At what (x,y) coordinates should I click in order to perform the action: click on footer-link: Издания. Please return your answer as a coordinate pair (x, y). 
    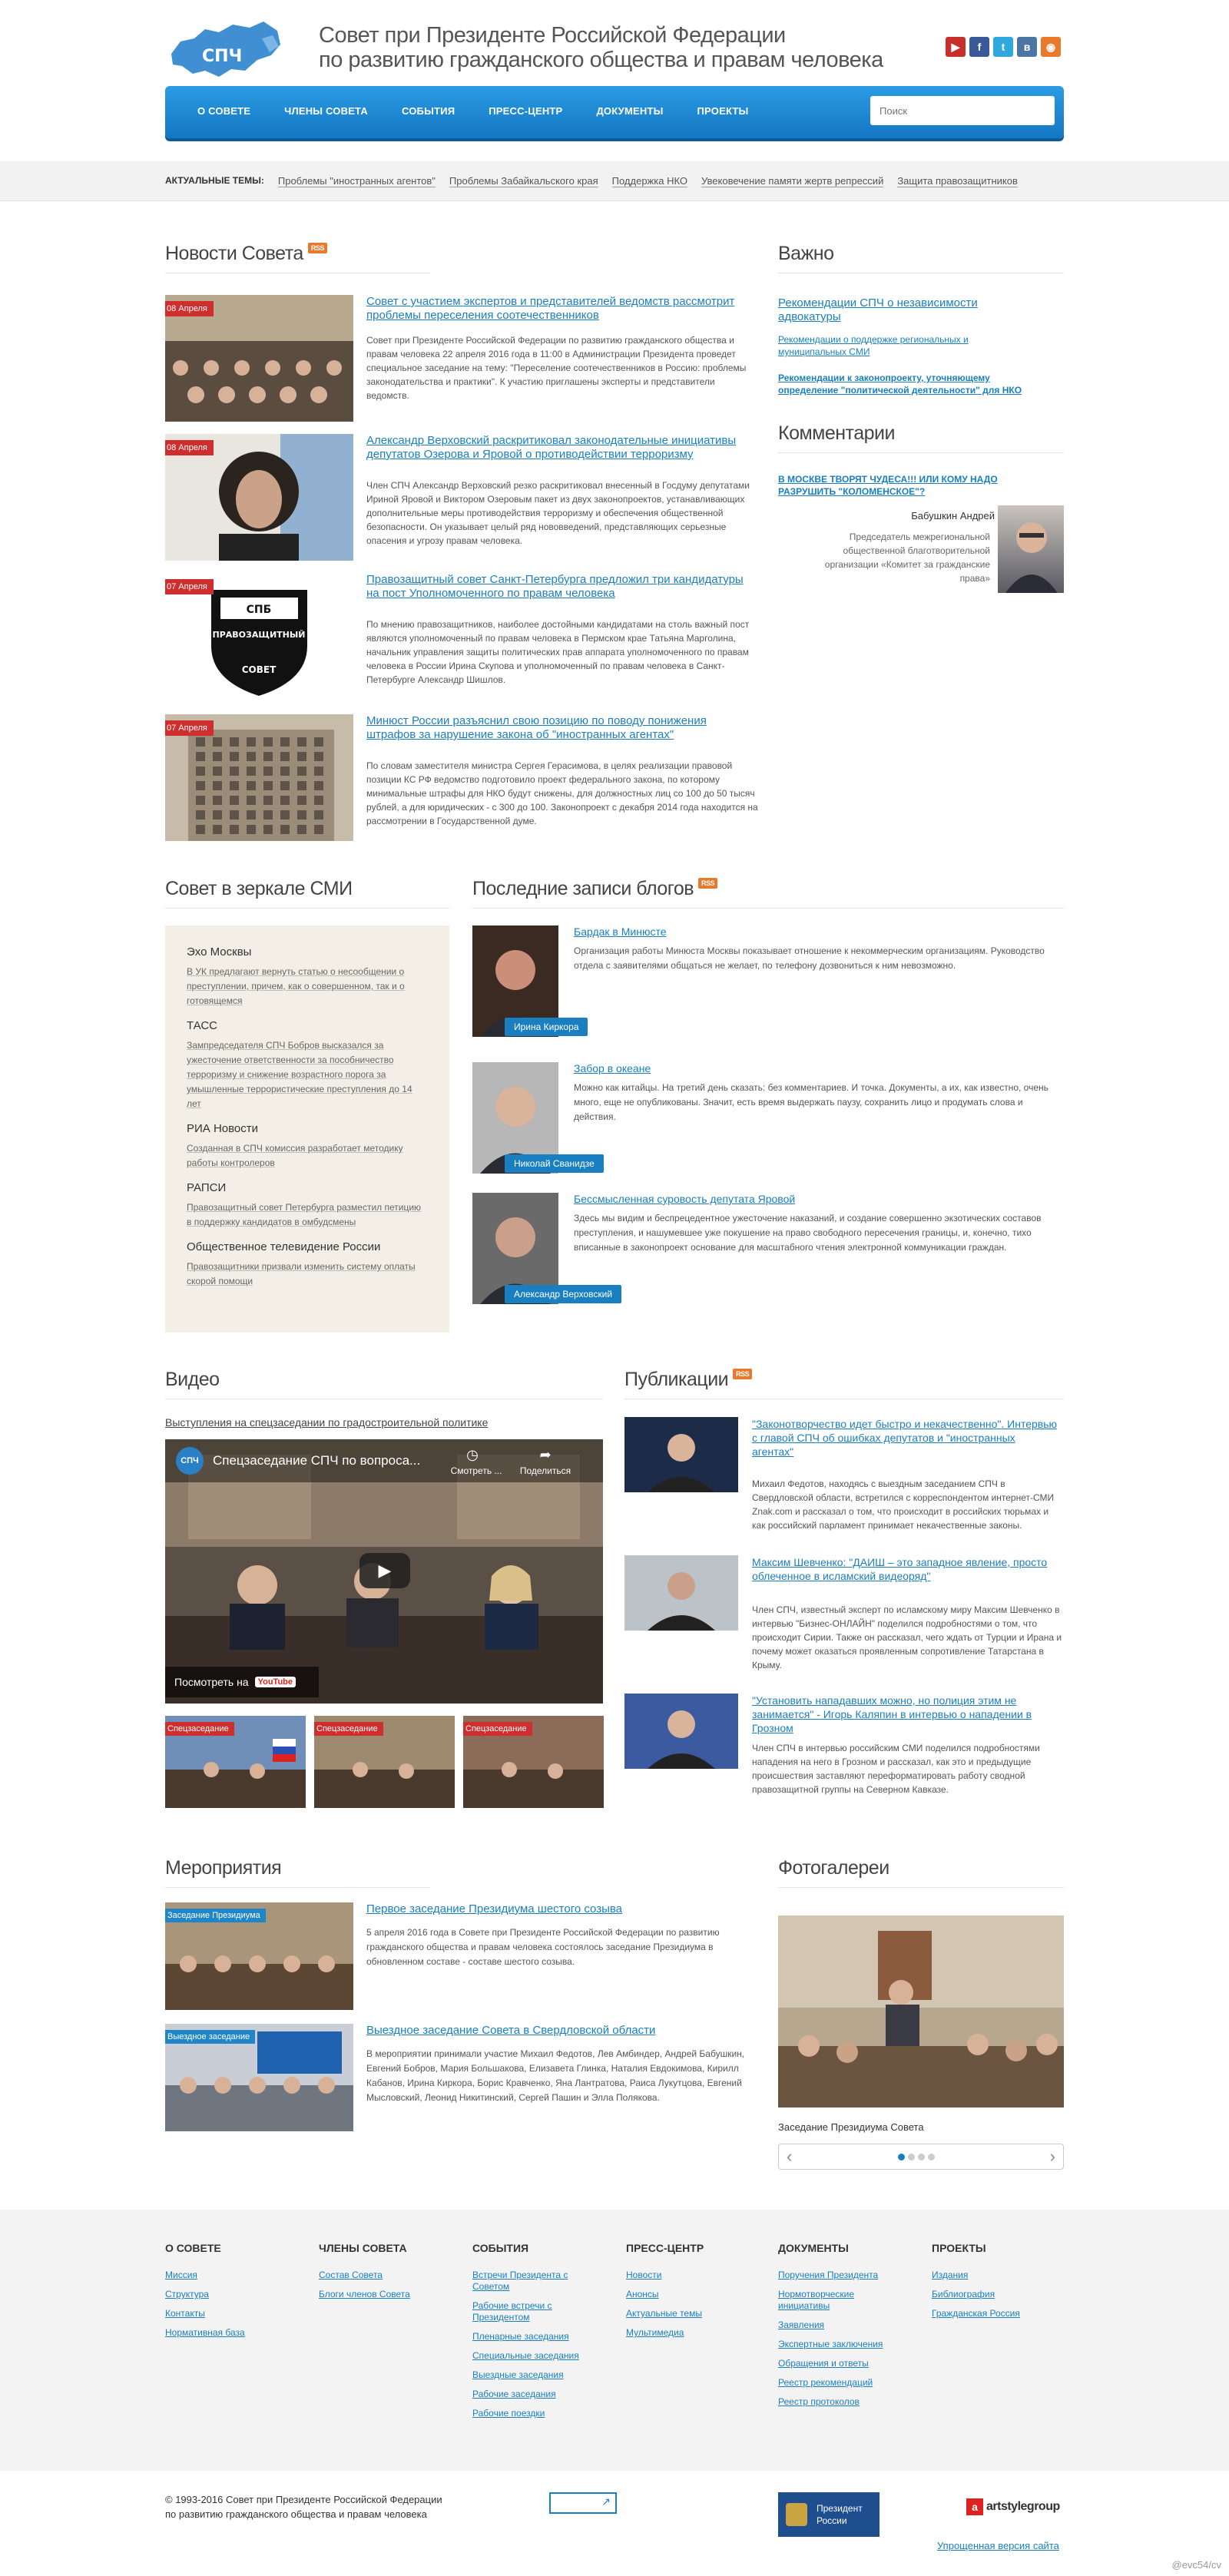
    Looking at the image, I should click on (993, 2276).